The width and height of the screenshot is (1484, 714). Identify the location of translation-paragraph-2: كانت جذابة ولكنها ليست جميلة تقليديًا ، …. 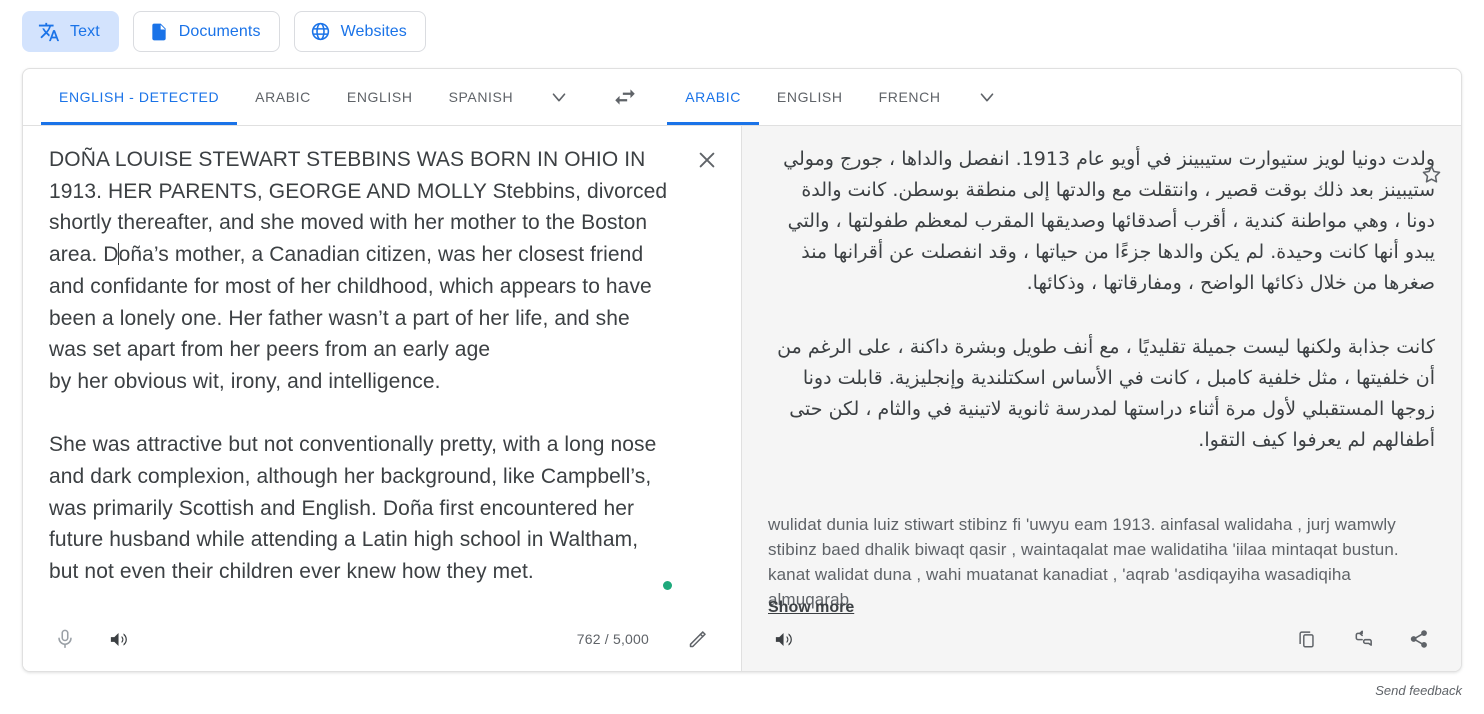
(1106, 393).